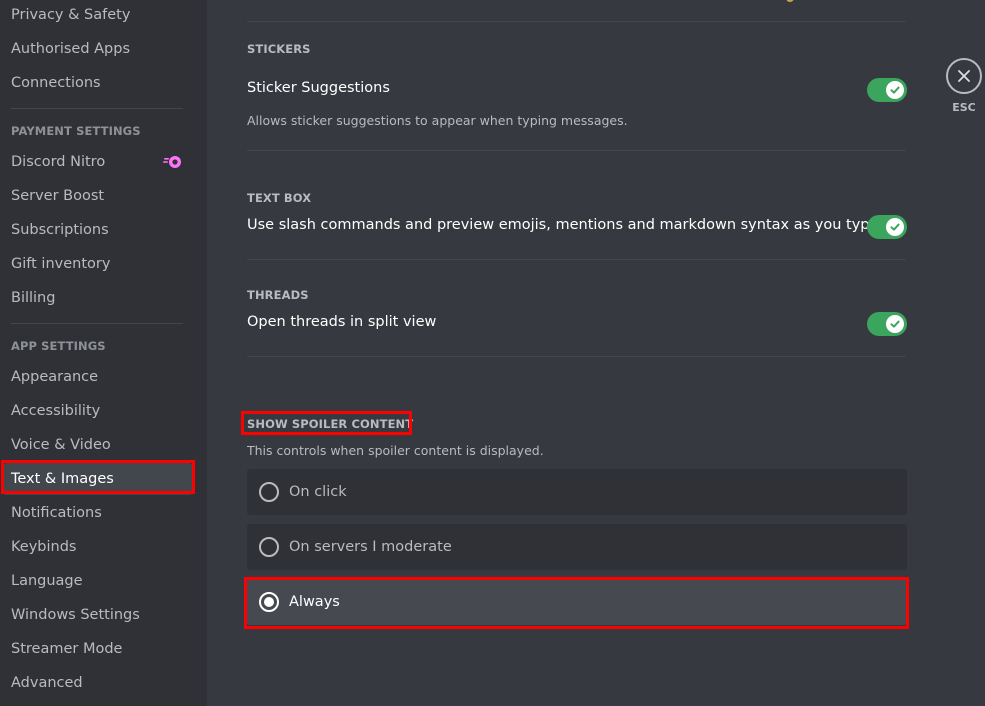  I want to click on sidebar-item-label: Billing, so click(33, 298).